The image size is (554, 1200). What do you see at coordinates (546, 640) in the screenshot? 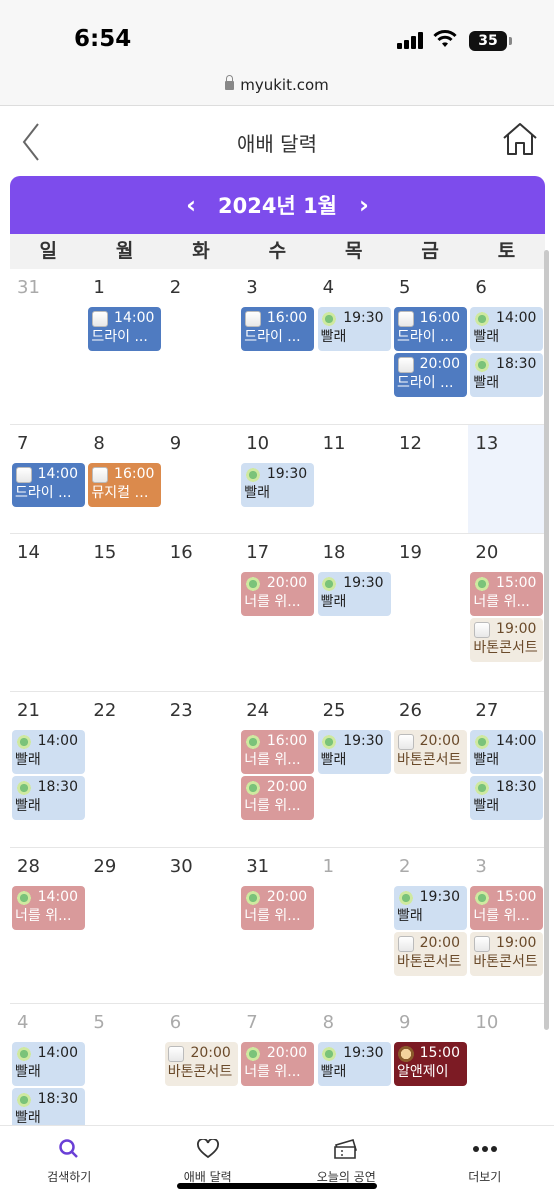
I see `scrollbar` at bounding box center [546, 640].